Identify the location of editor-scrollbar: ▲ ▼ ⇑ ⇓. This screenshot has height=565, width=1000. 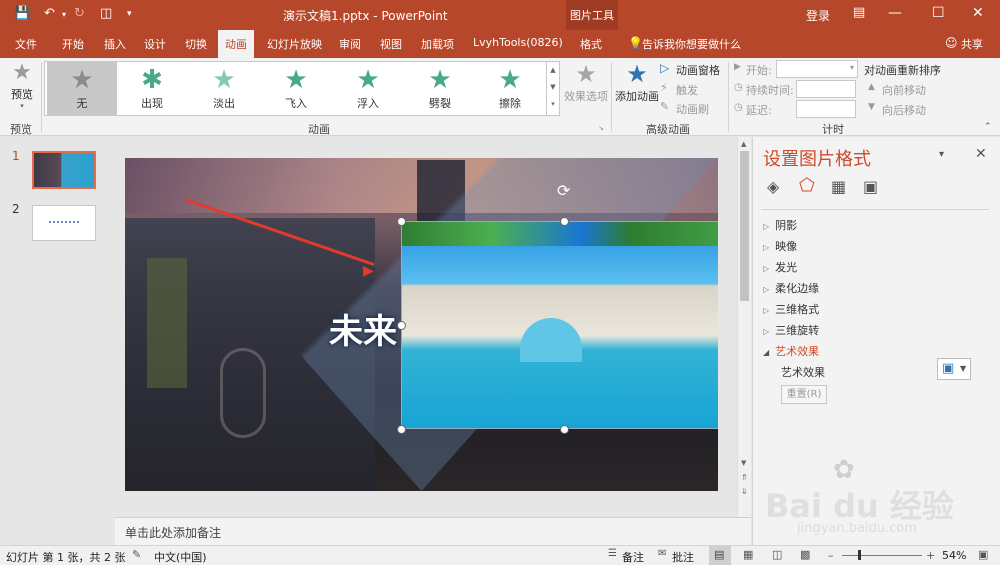
(744, 327).